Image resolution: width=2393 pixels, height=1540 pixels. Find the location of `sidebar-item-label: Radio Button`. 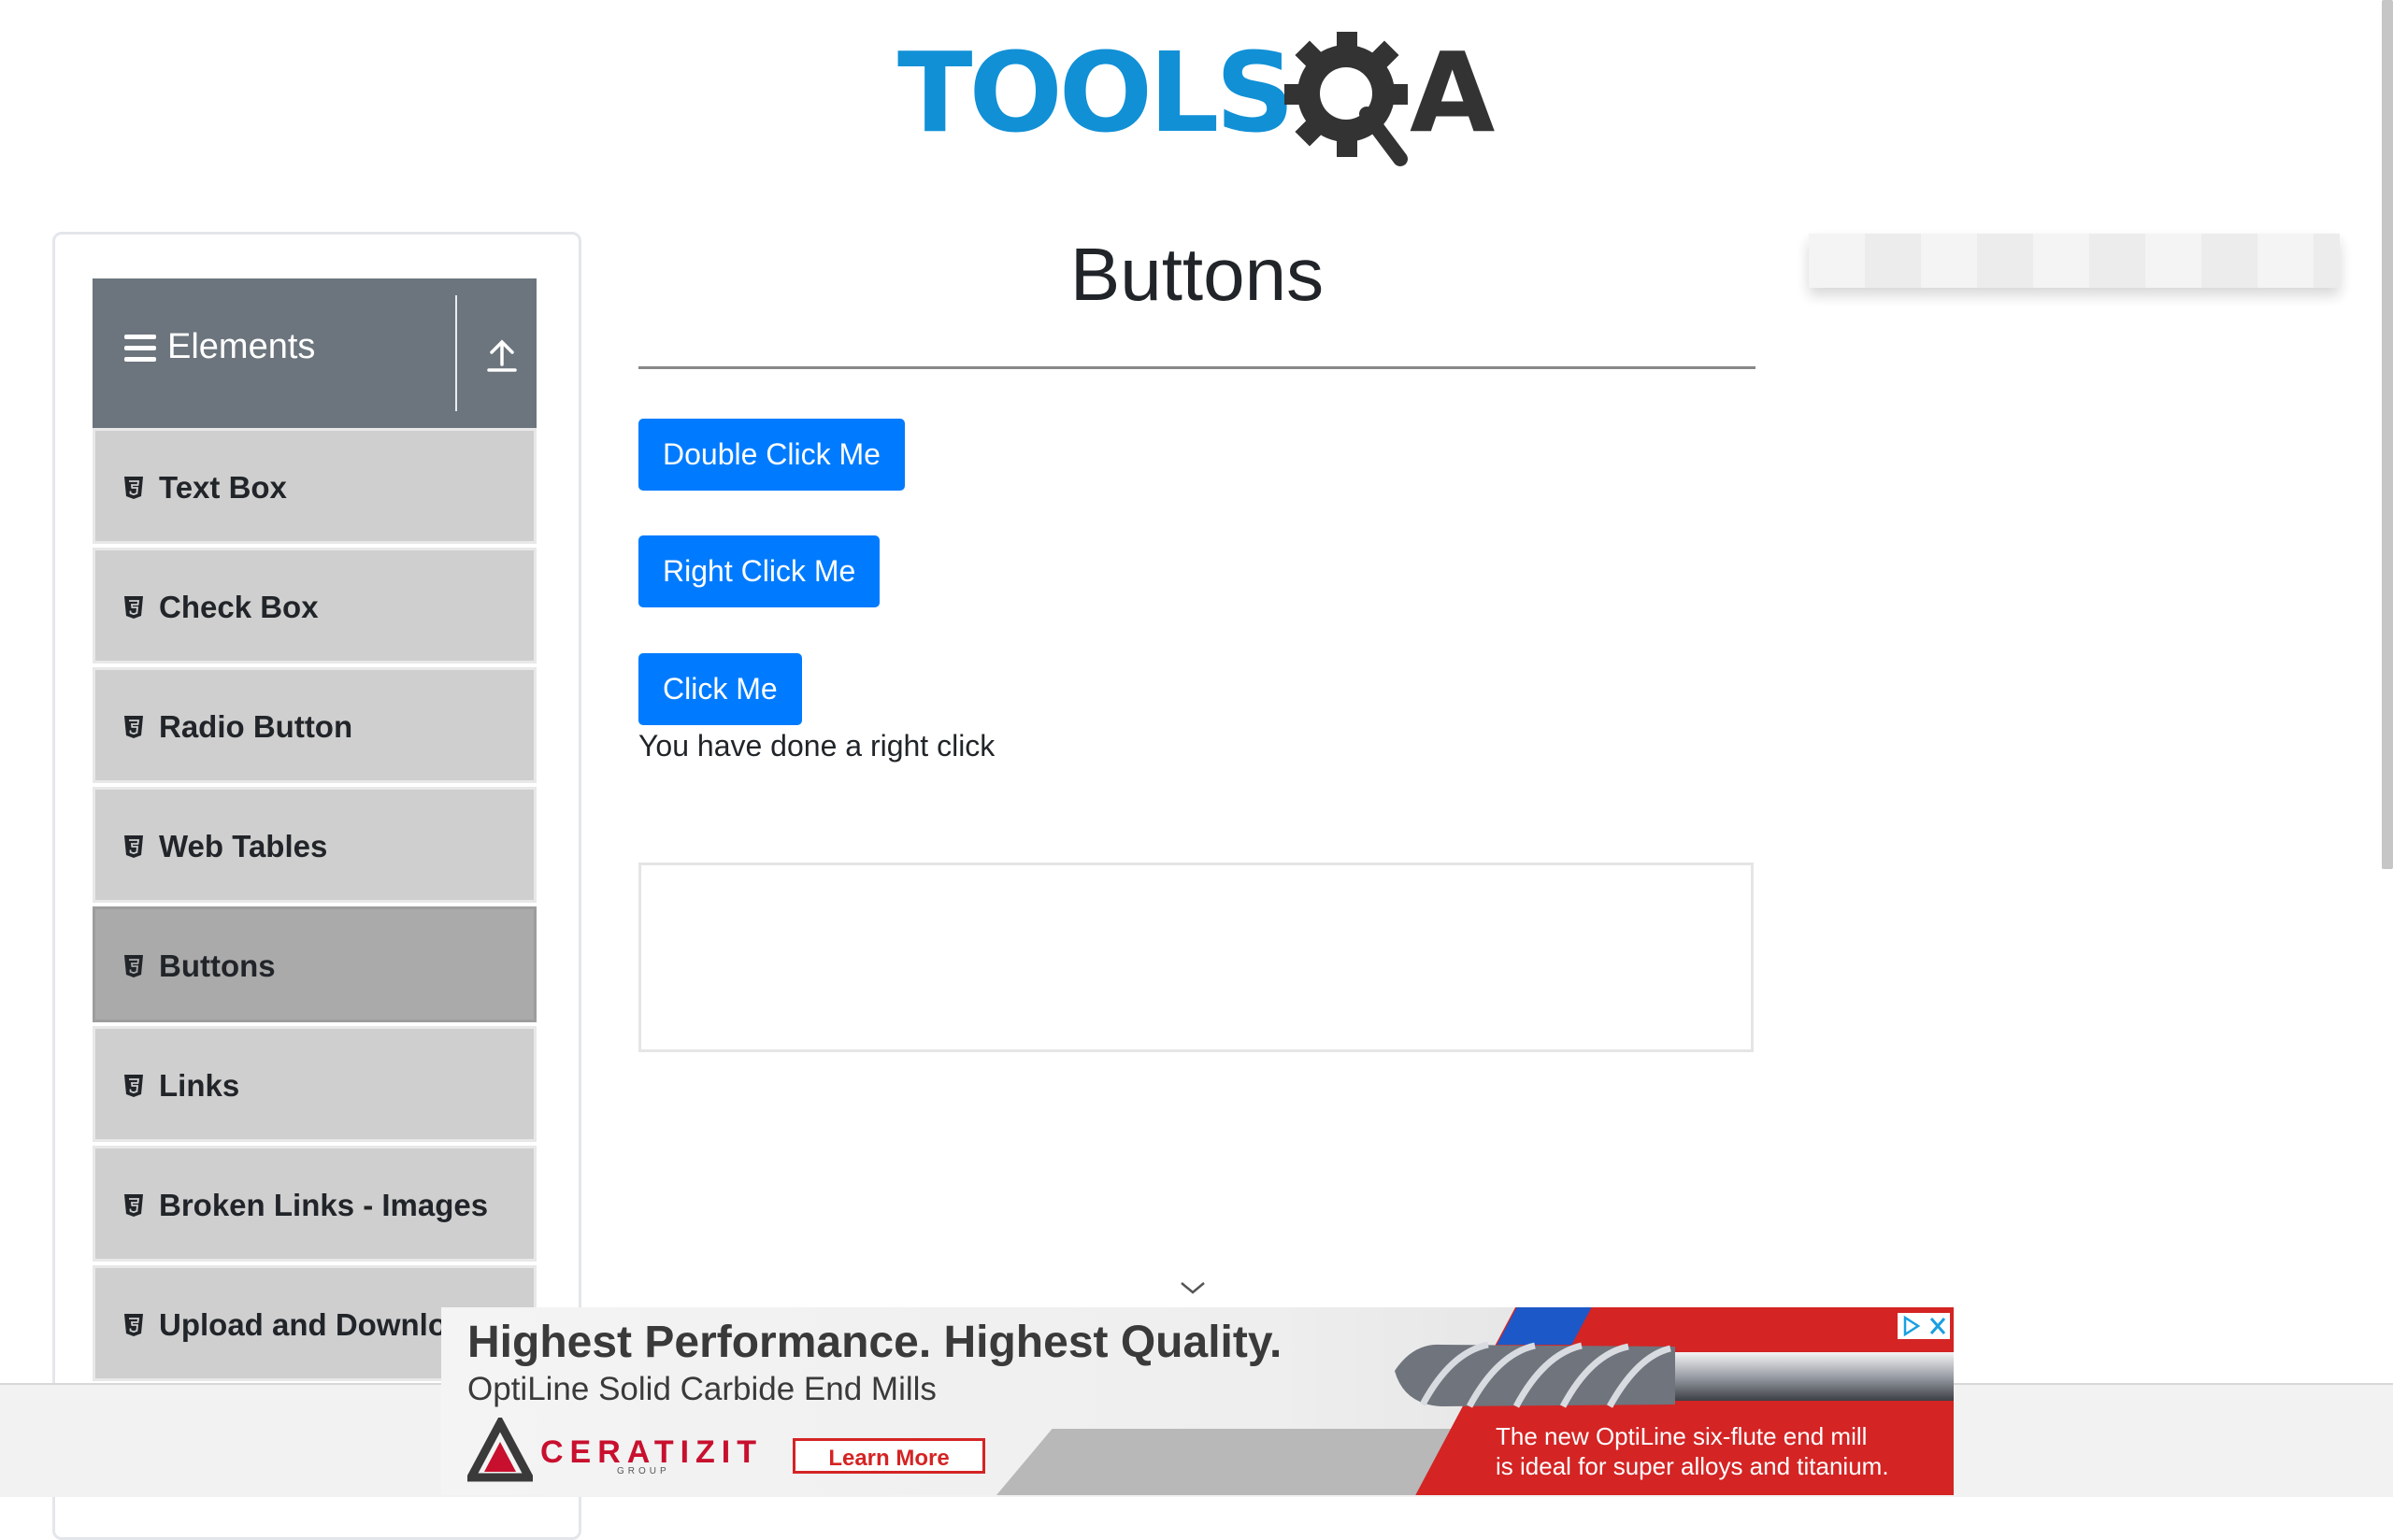

sidebar-item-label: Radio Button is located at coordinates (256, 726).